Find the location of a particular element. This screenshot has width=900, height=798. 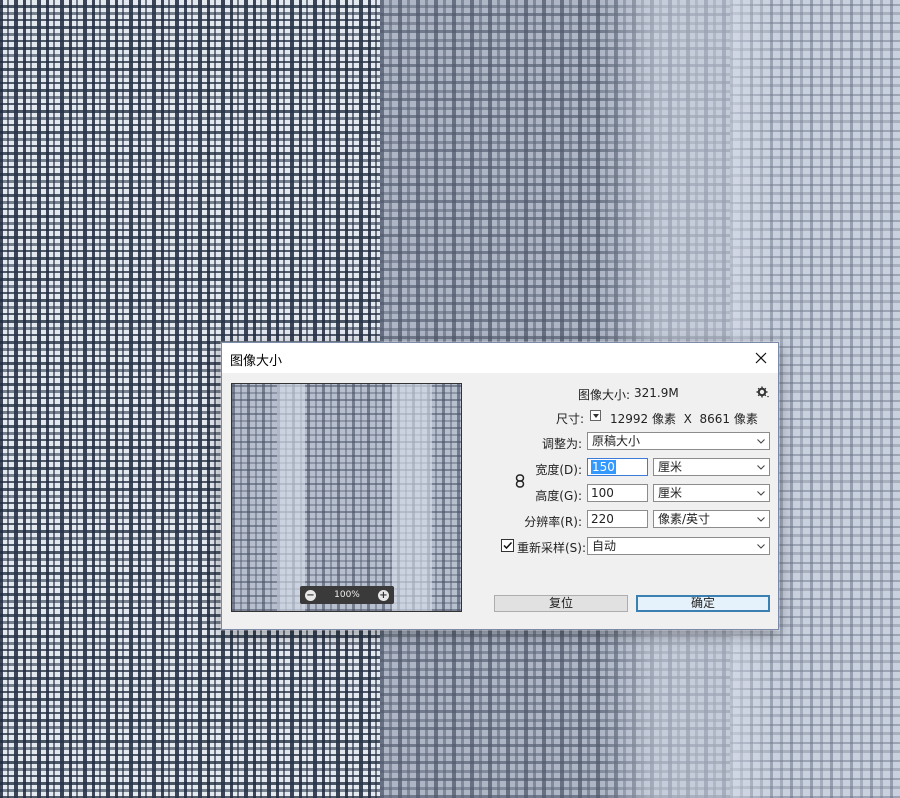

dialog-titlebar: 图像大小 is located at coordinates (500, 358).